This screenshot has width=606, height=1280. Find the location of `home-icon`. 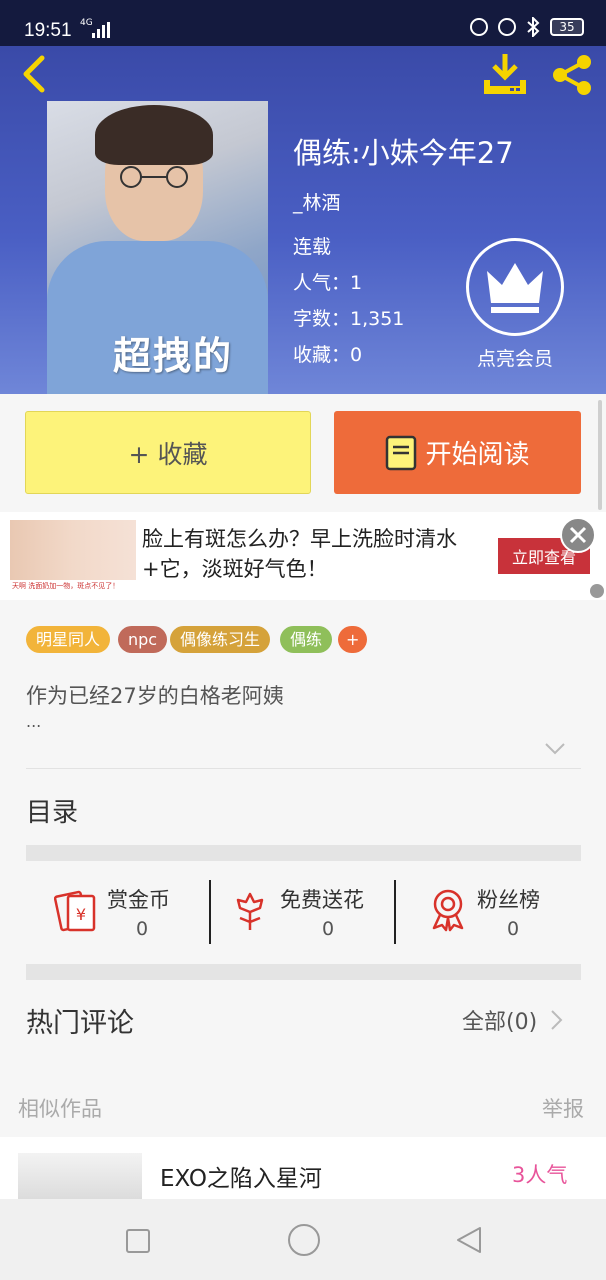

home-icon is located at coordinates (304, 1240).